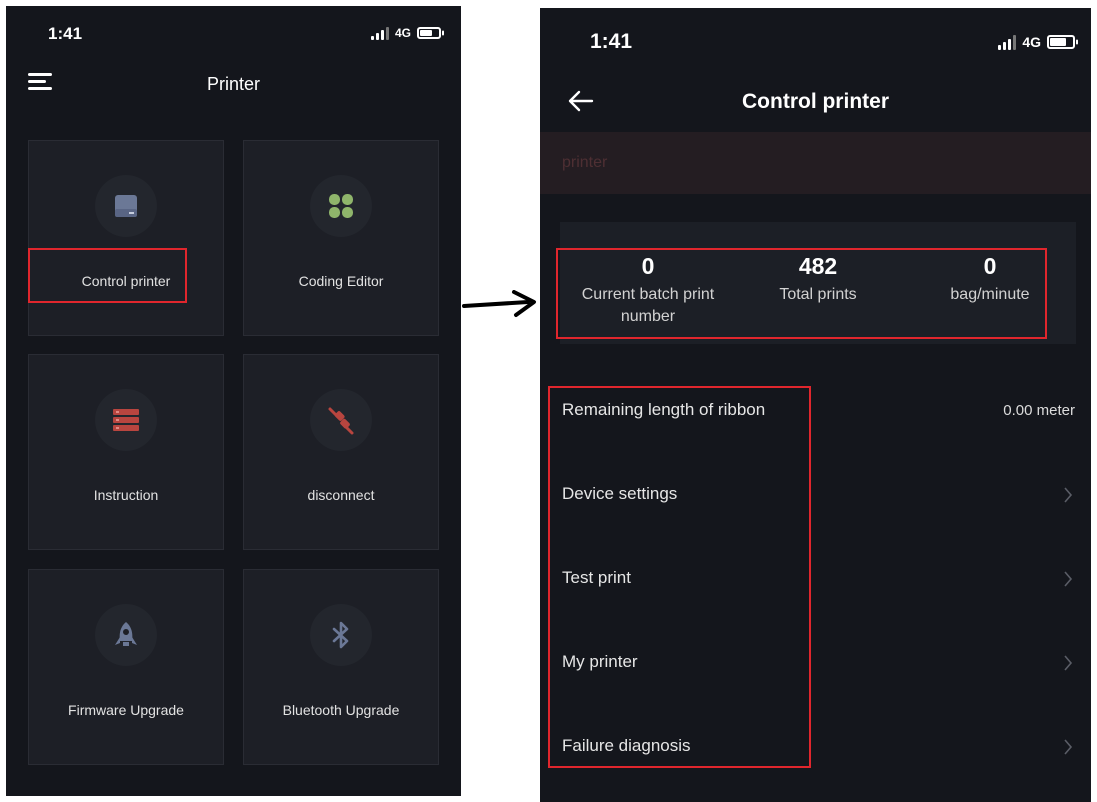 This screenshot has height=802, width=1097. What do you see at coordinates (499, 303) in the screenshot?
I see `arrow-right-icon` at bounding box center [499, 303].